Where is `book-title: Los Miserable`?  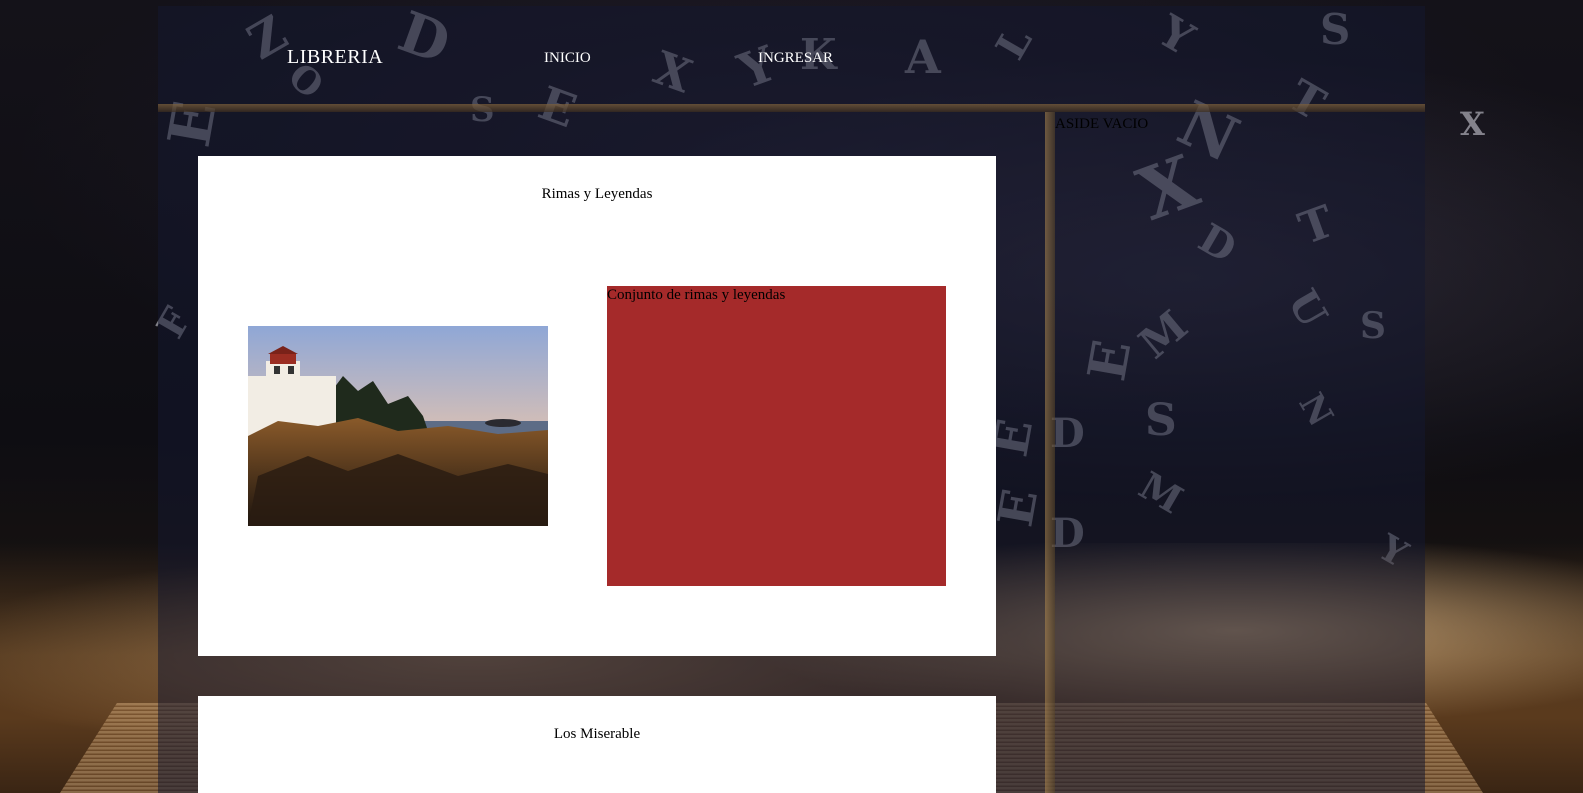
book-title: Los Miserable is located at coordinates (597, 734).